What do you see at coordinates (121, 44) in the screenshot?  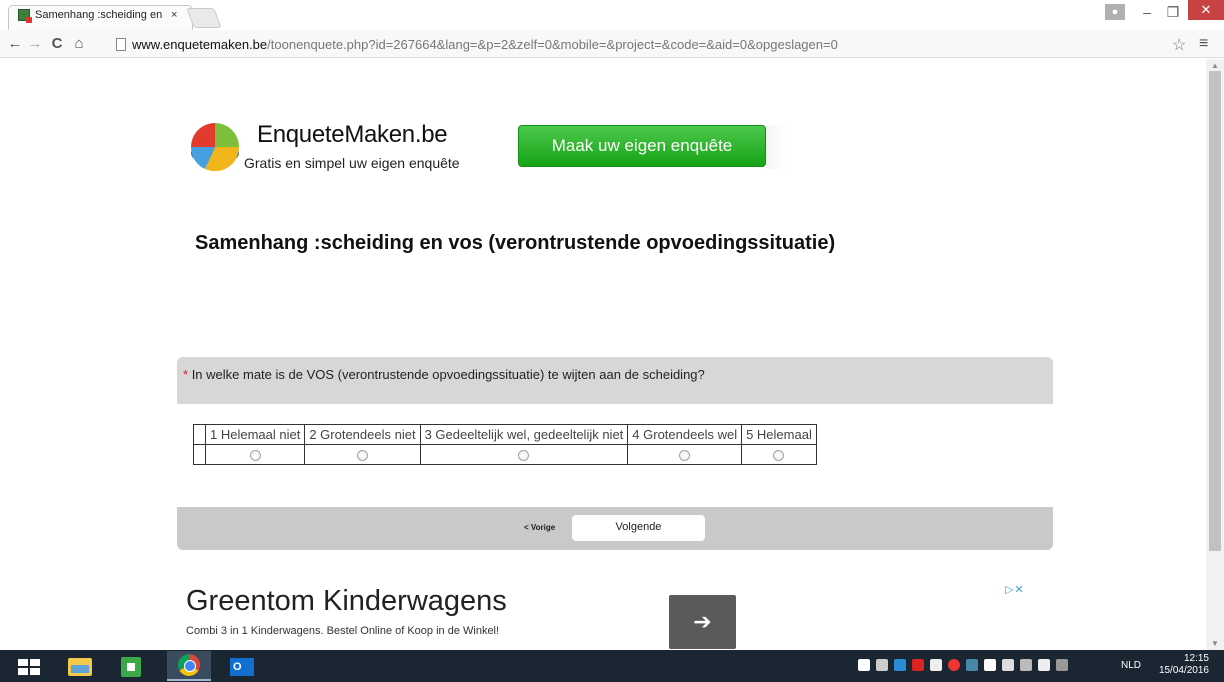 I see `page-icon` at bounding box center [121, 44].